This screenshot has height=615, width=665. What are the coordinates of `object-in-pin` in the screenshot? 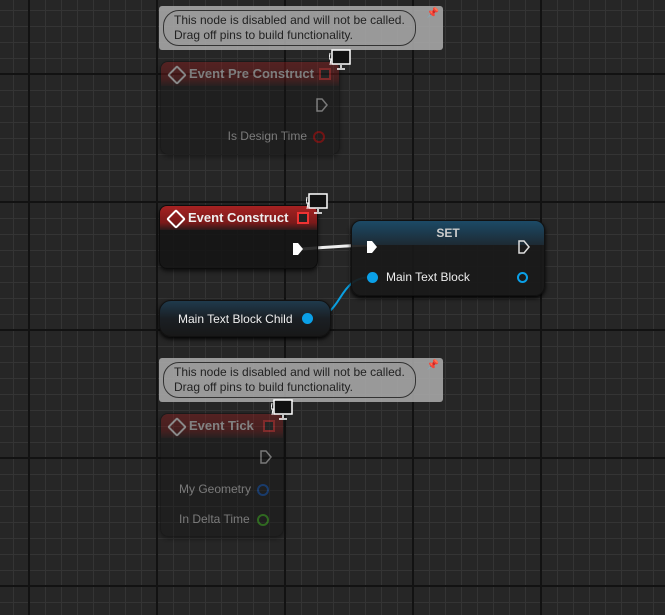 It's located at (372, 277).